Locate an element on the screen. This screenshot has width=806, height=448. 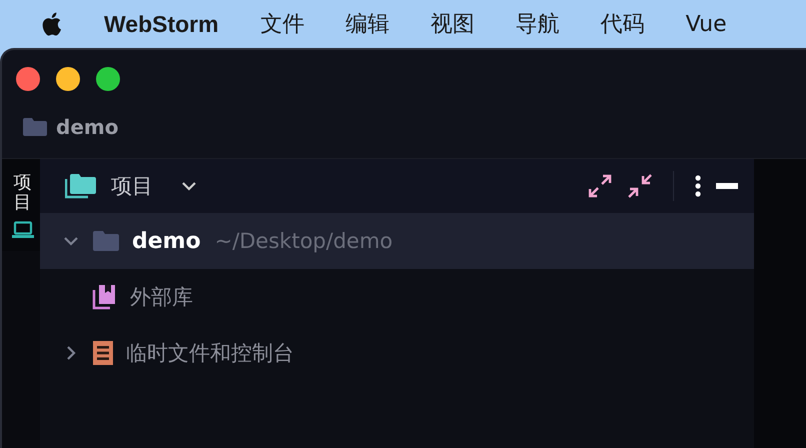
tree-item-label: 外部库 is located at coordinates (161, 297).